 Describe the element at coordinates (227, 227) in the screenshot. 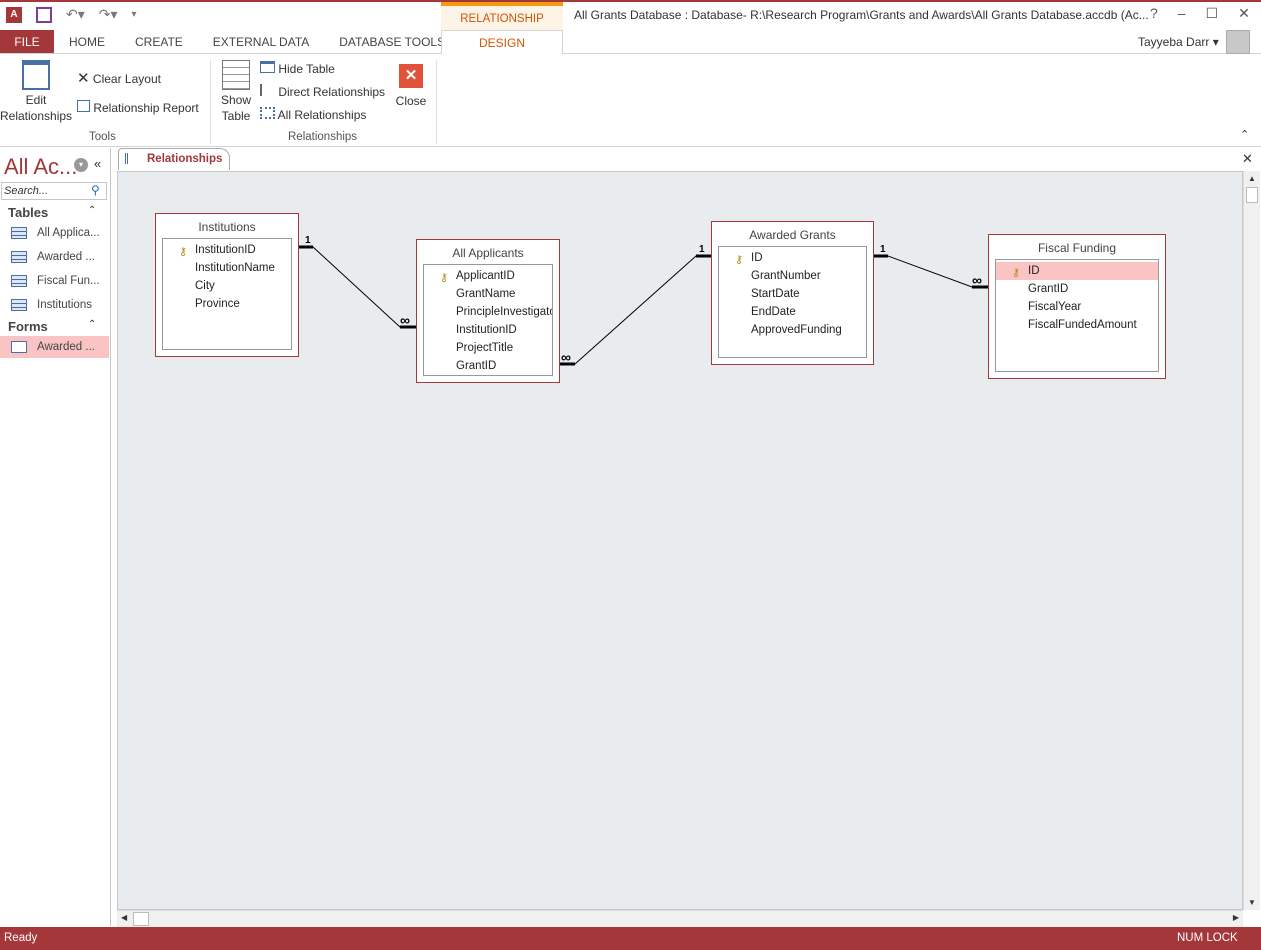

I see `table-title: Institutions` at that location.